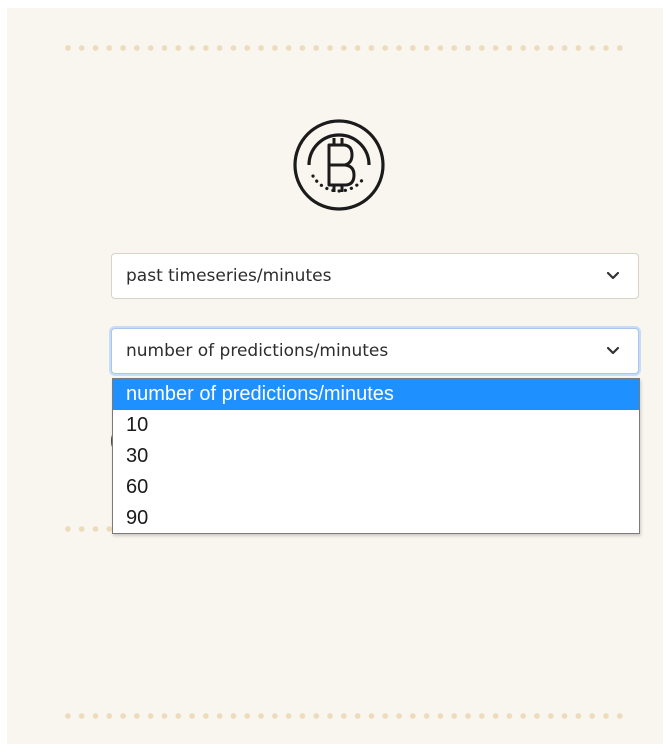  Describe the element at coordinates (229, 276) in the screenshot. I see `past-timeseries-select-value: past timeseries/minutes` at that location.